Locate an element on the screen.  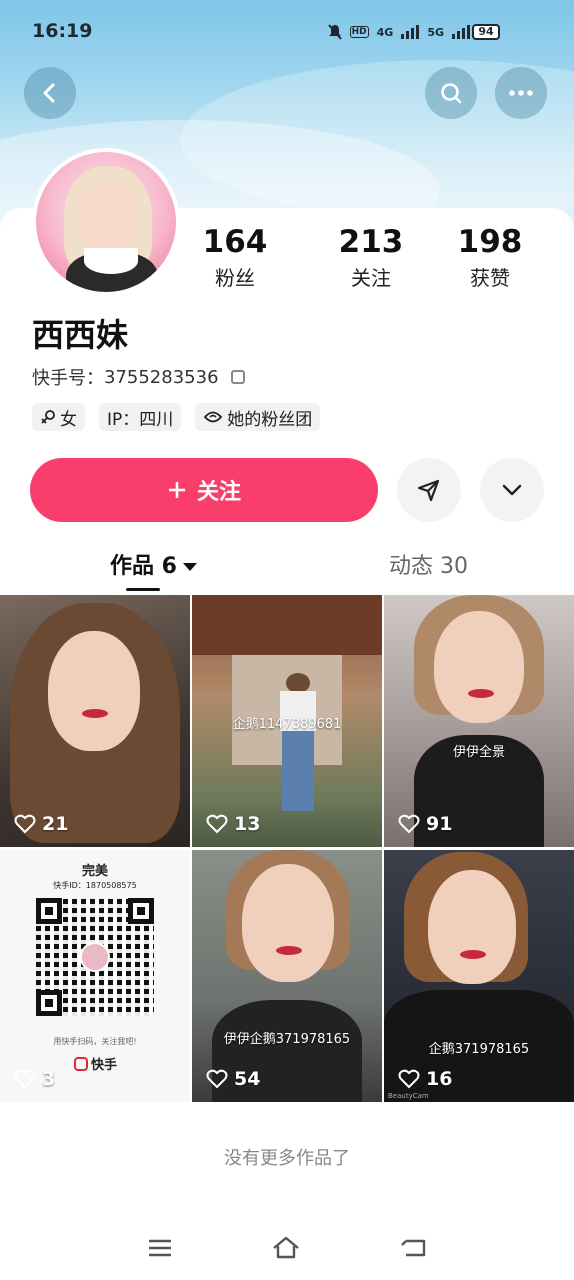
like-count: 13 is located at coordinates (233, 824).